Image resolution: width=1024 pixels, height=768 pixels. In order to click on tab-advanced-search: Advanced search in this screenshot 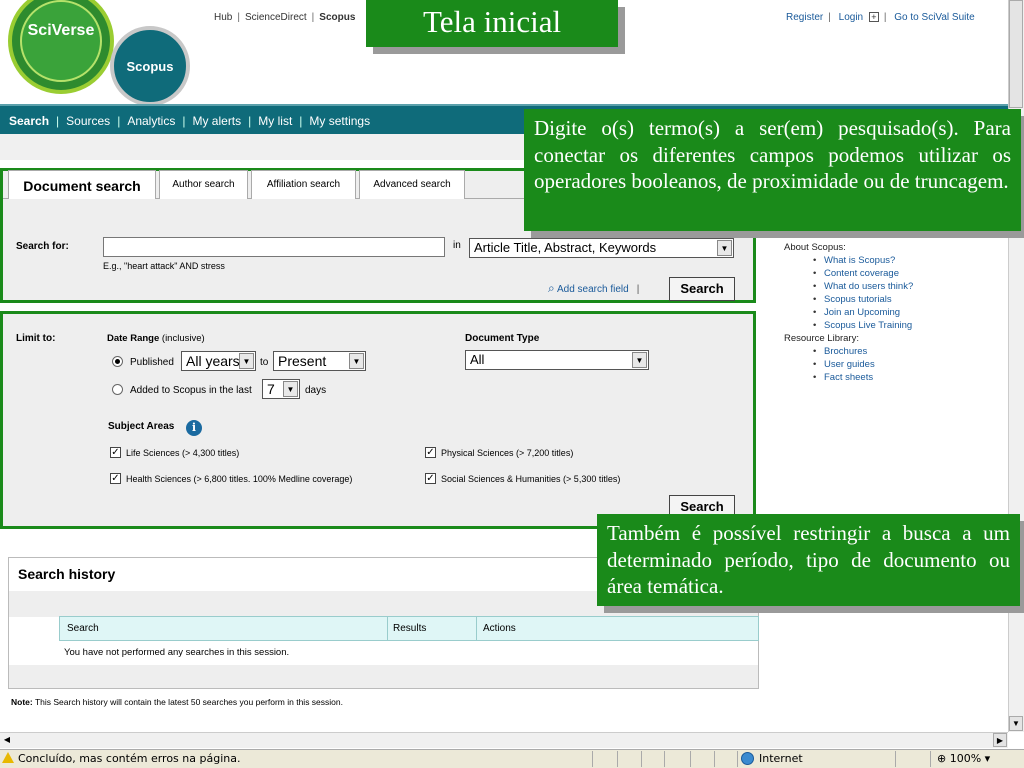, I will do `click(412, 184)`.